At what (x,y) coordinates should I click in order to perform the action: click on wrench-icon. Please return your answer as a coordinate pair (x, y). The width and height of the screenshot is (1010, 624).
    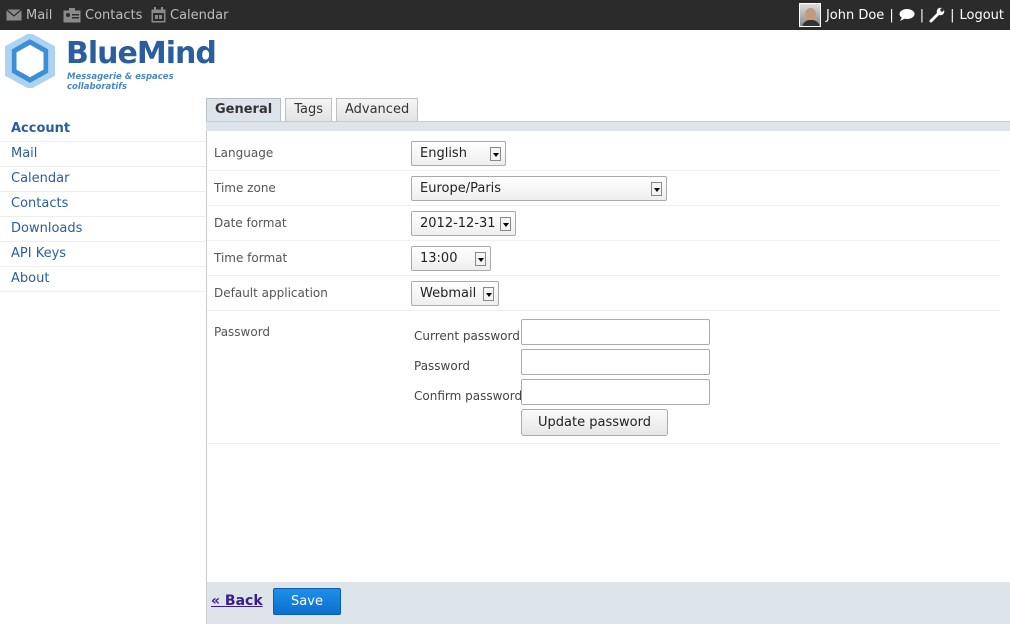
    Looking at the image, I should click on (937, 15).